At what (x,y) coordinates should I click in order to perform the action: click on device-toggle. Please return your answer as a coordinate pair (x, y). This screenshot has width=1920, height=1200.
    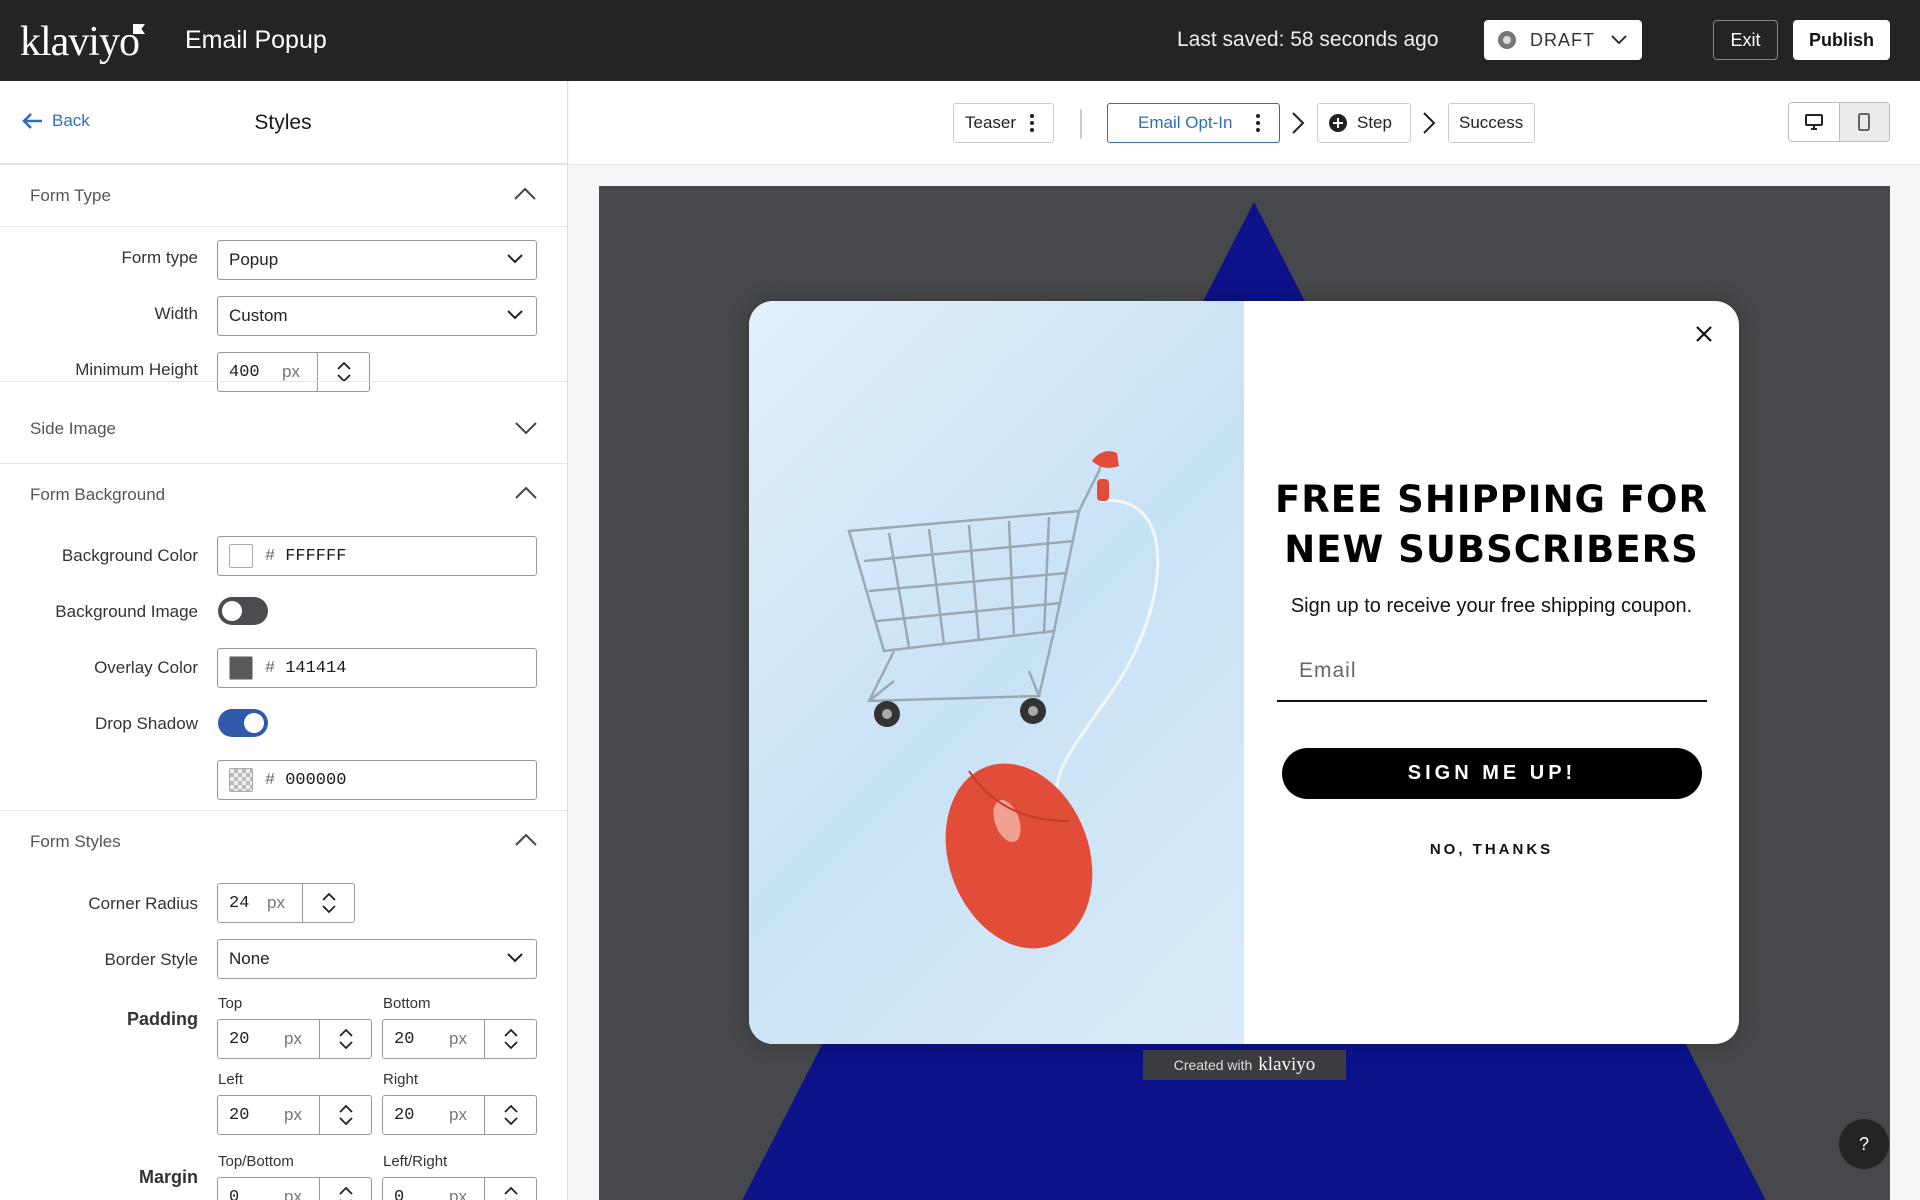
    Looking at the image, I should click on (1839, 122).